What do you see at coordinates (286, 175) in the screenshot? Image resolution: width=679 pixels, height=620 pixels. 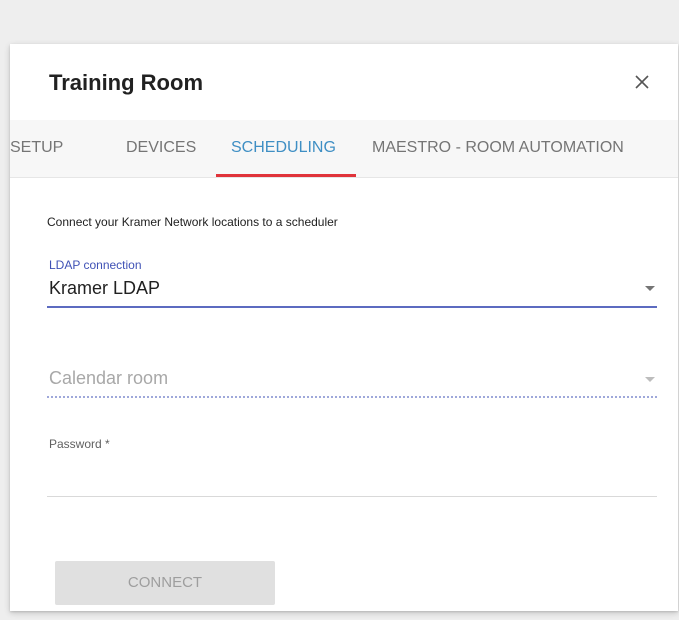 I see `active-tab-indicator` at bounding box center [286, 175].